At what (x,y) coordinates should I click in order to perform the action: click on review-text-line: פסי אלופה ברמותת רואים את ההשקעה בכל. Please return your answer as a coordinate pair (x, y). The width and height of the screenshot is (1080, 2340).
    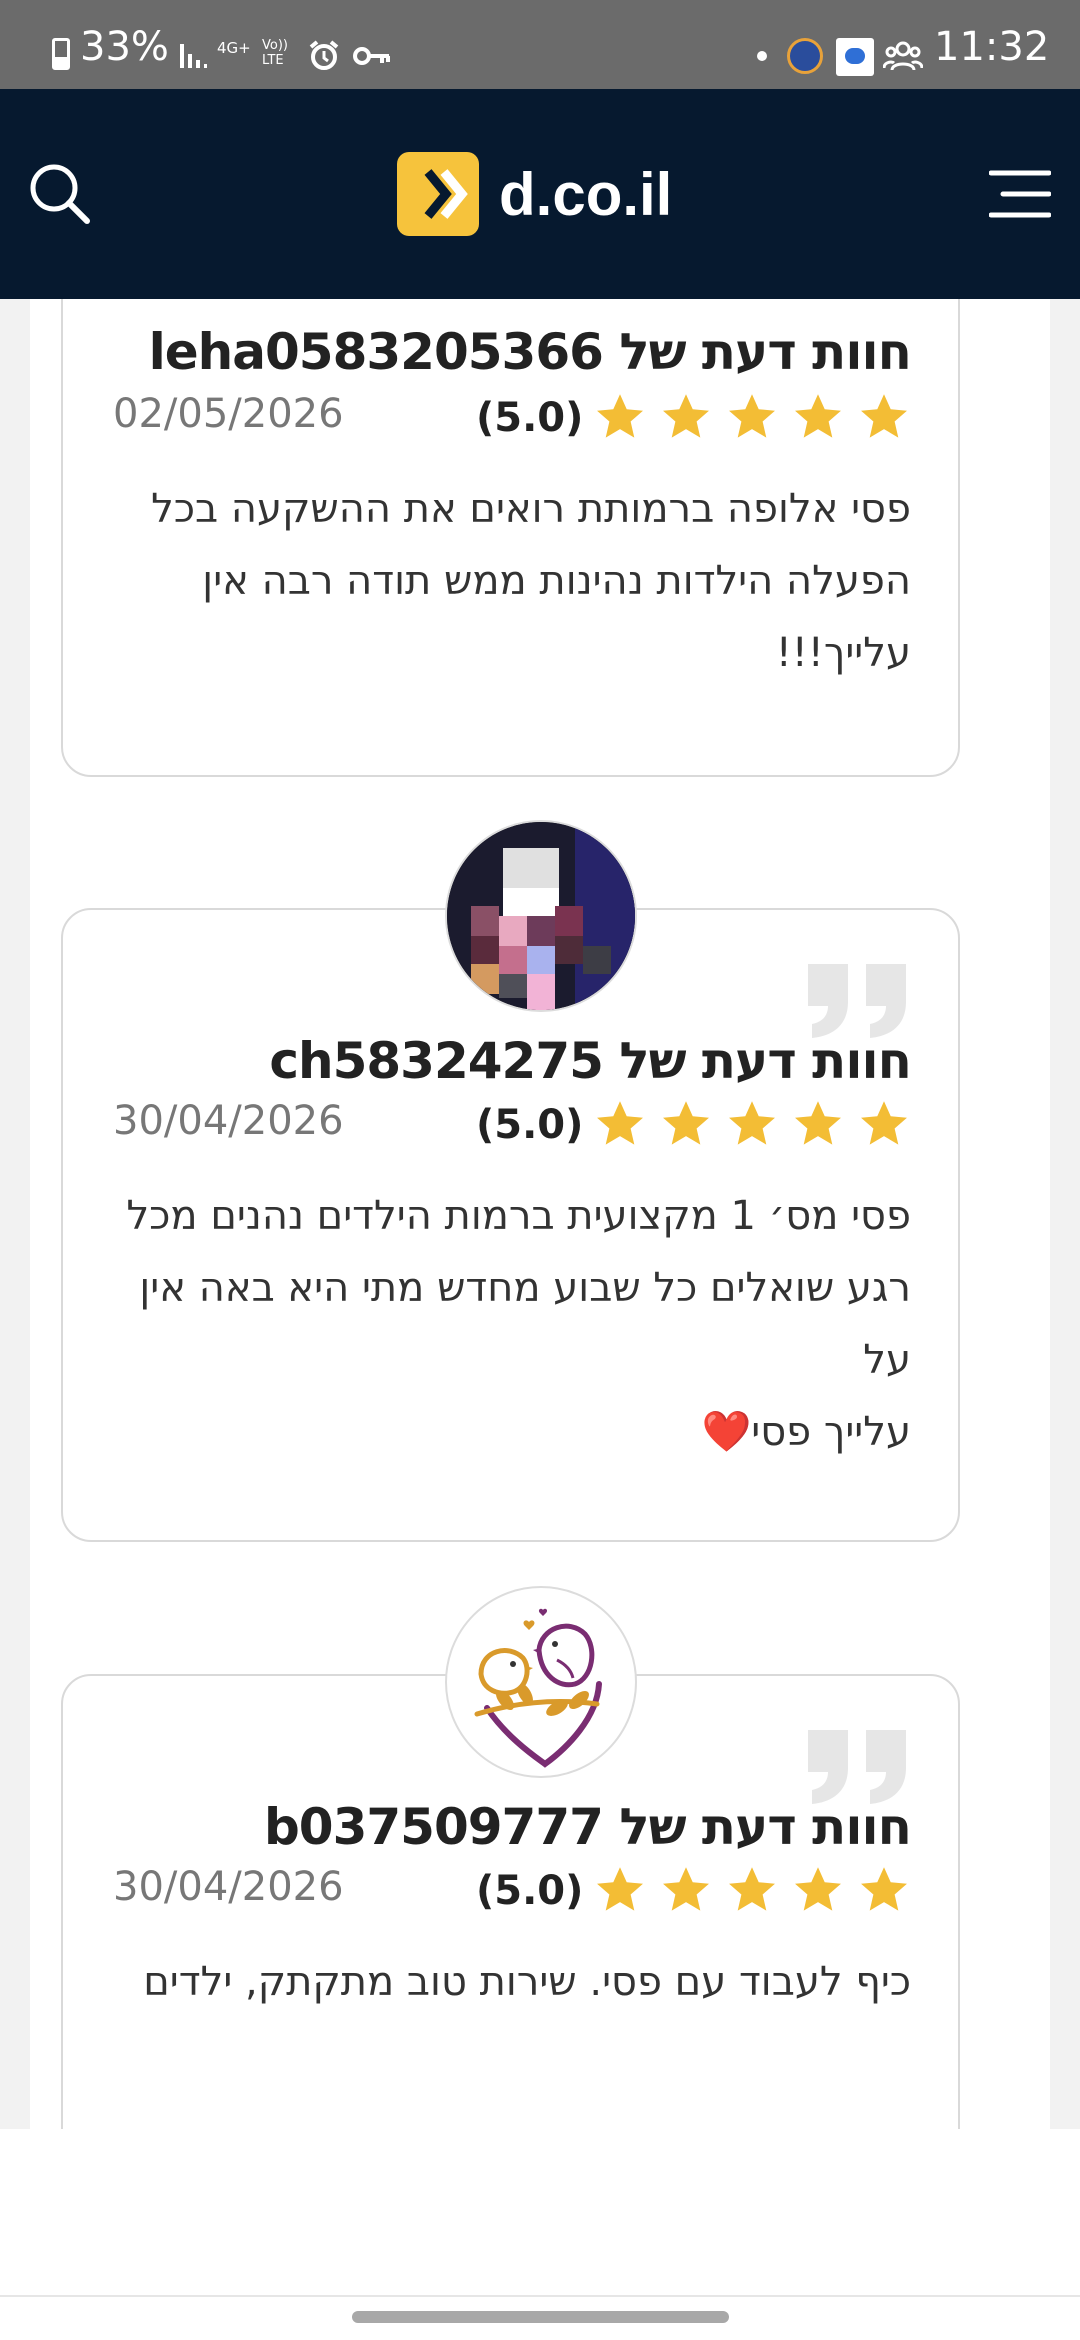
    Looking at the image, I should click on (531, 509).